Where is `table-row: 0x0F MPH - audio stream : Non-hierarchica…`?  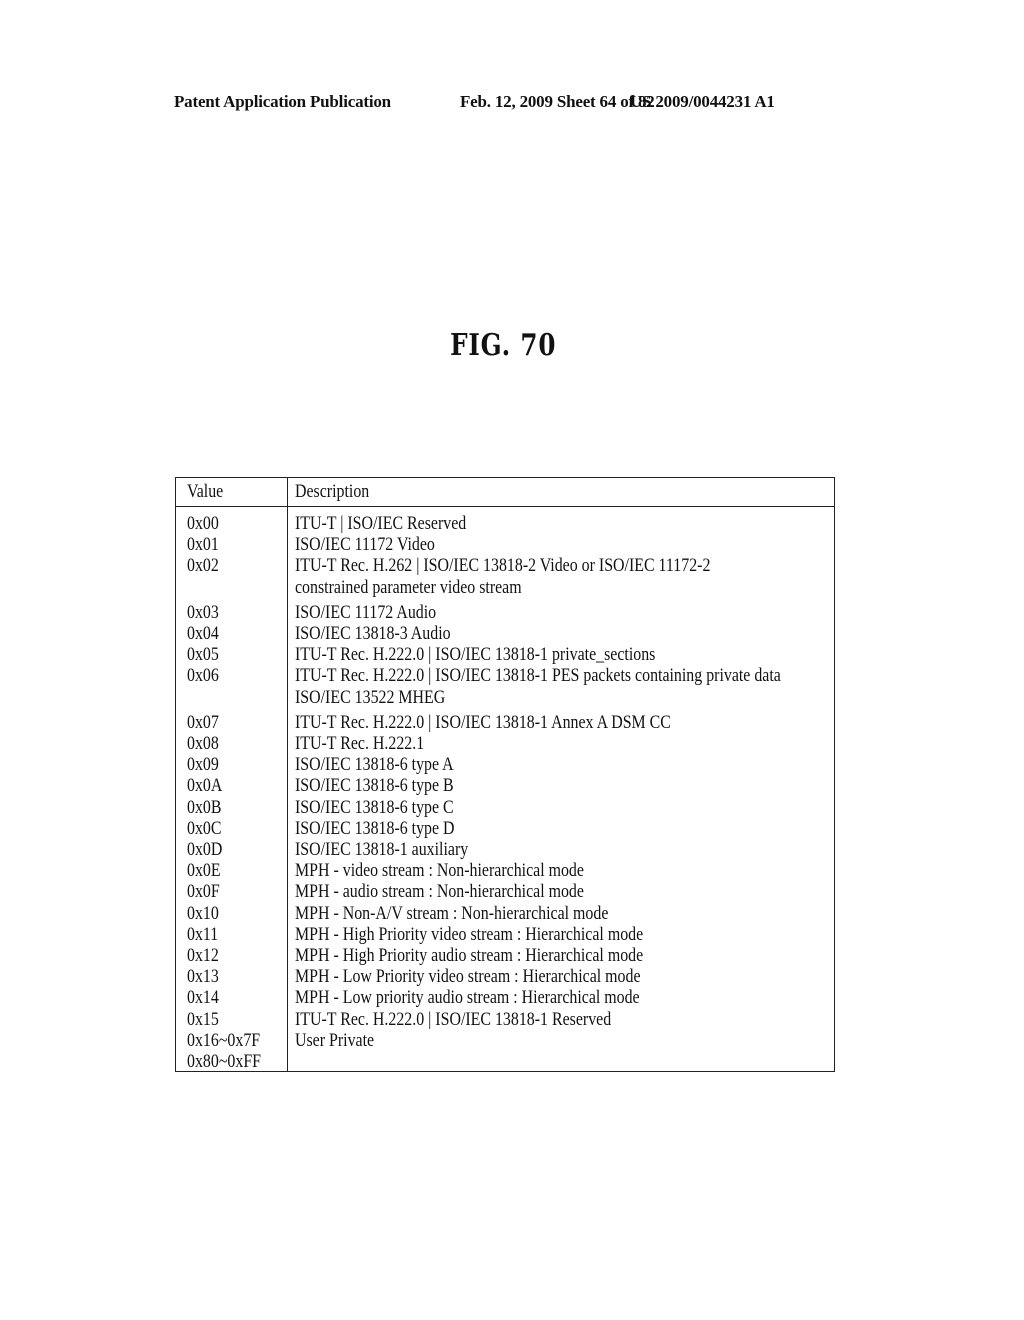
table-row: 0x0F MPH - audio stream : Non-hierarchica… is located at coordinates (505, 892).